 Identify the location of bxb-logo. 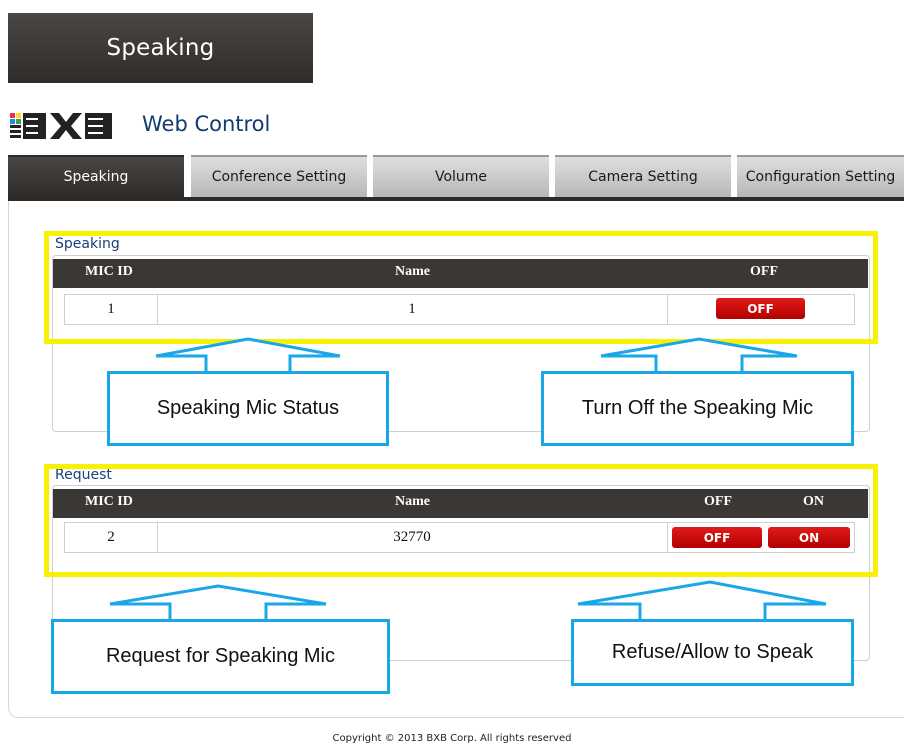
(61, 126).